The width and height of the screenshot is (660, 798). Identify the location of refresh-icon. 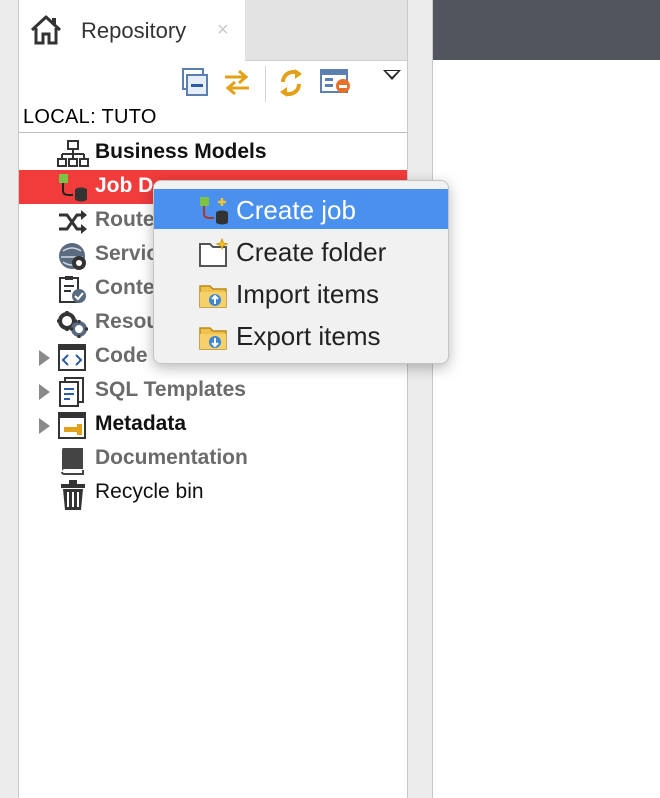
(291, 85).